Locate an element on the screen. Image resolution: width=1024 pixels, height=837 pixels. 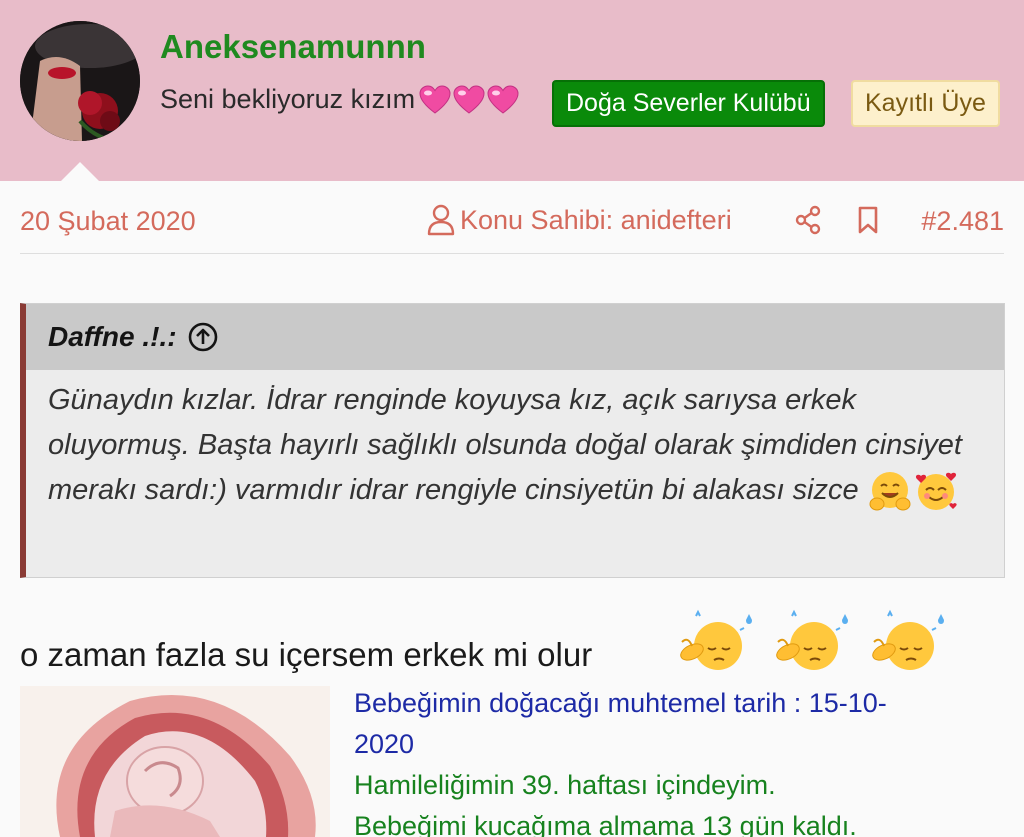
quote-header: Daffne .!.: is located at coordinates (515, 337).